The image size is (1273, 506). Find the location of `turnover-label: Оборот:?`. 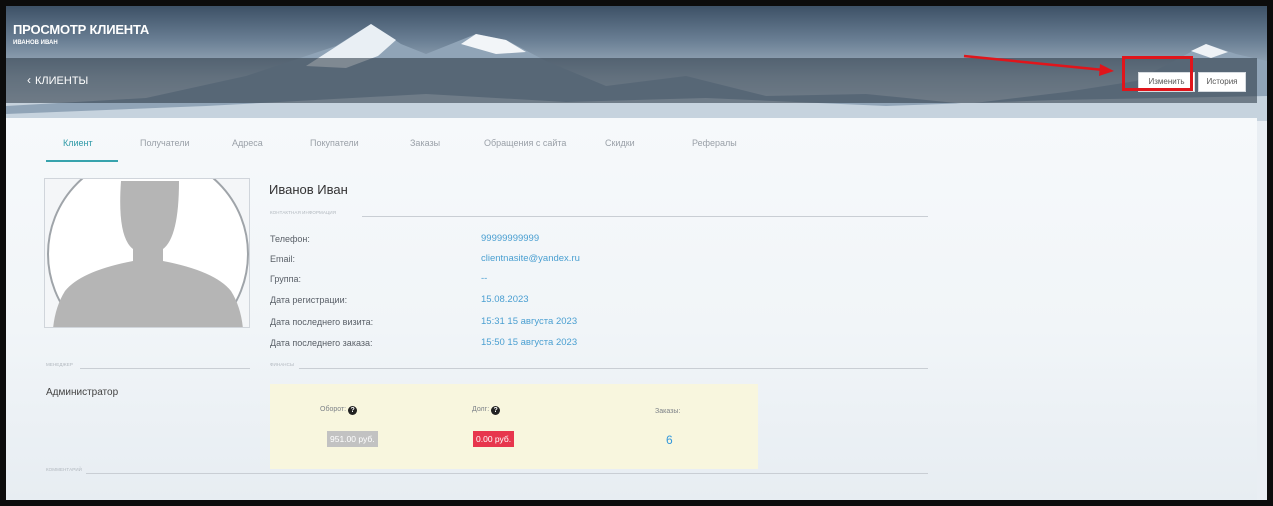

turnover-label: Оборот:? is located at coordinates (339, 410).